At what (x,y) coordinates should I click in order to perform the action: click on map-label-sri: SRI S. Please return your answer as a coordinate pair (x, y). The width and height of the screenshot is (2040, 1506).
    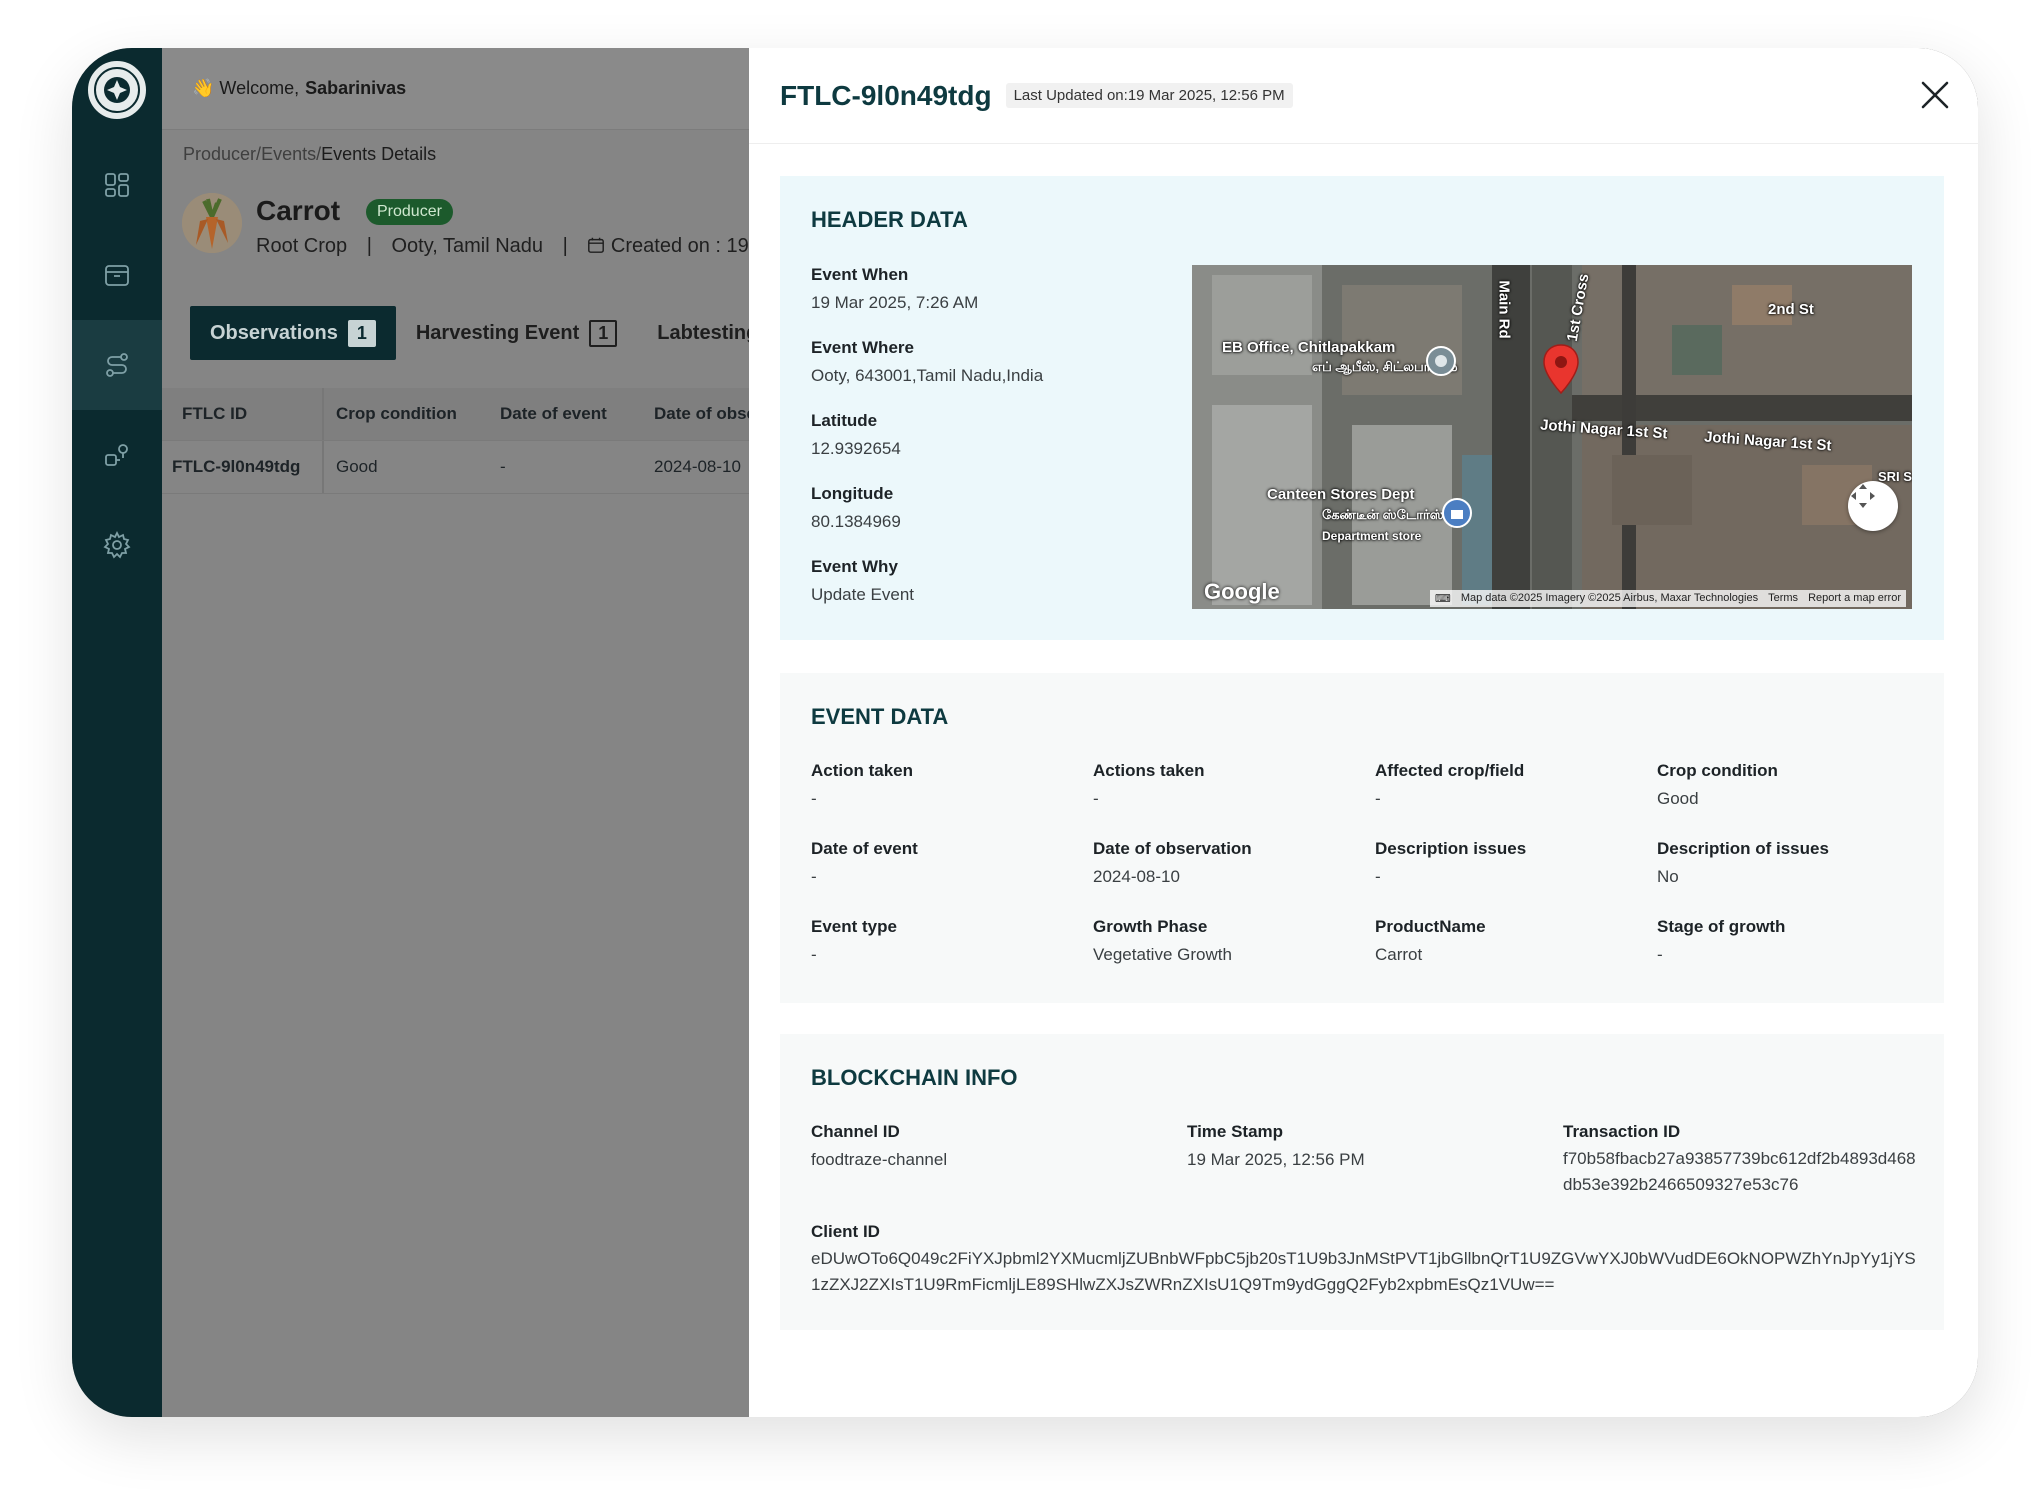
    Looking at the image, I should click on (1895, 476).